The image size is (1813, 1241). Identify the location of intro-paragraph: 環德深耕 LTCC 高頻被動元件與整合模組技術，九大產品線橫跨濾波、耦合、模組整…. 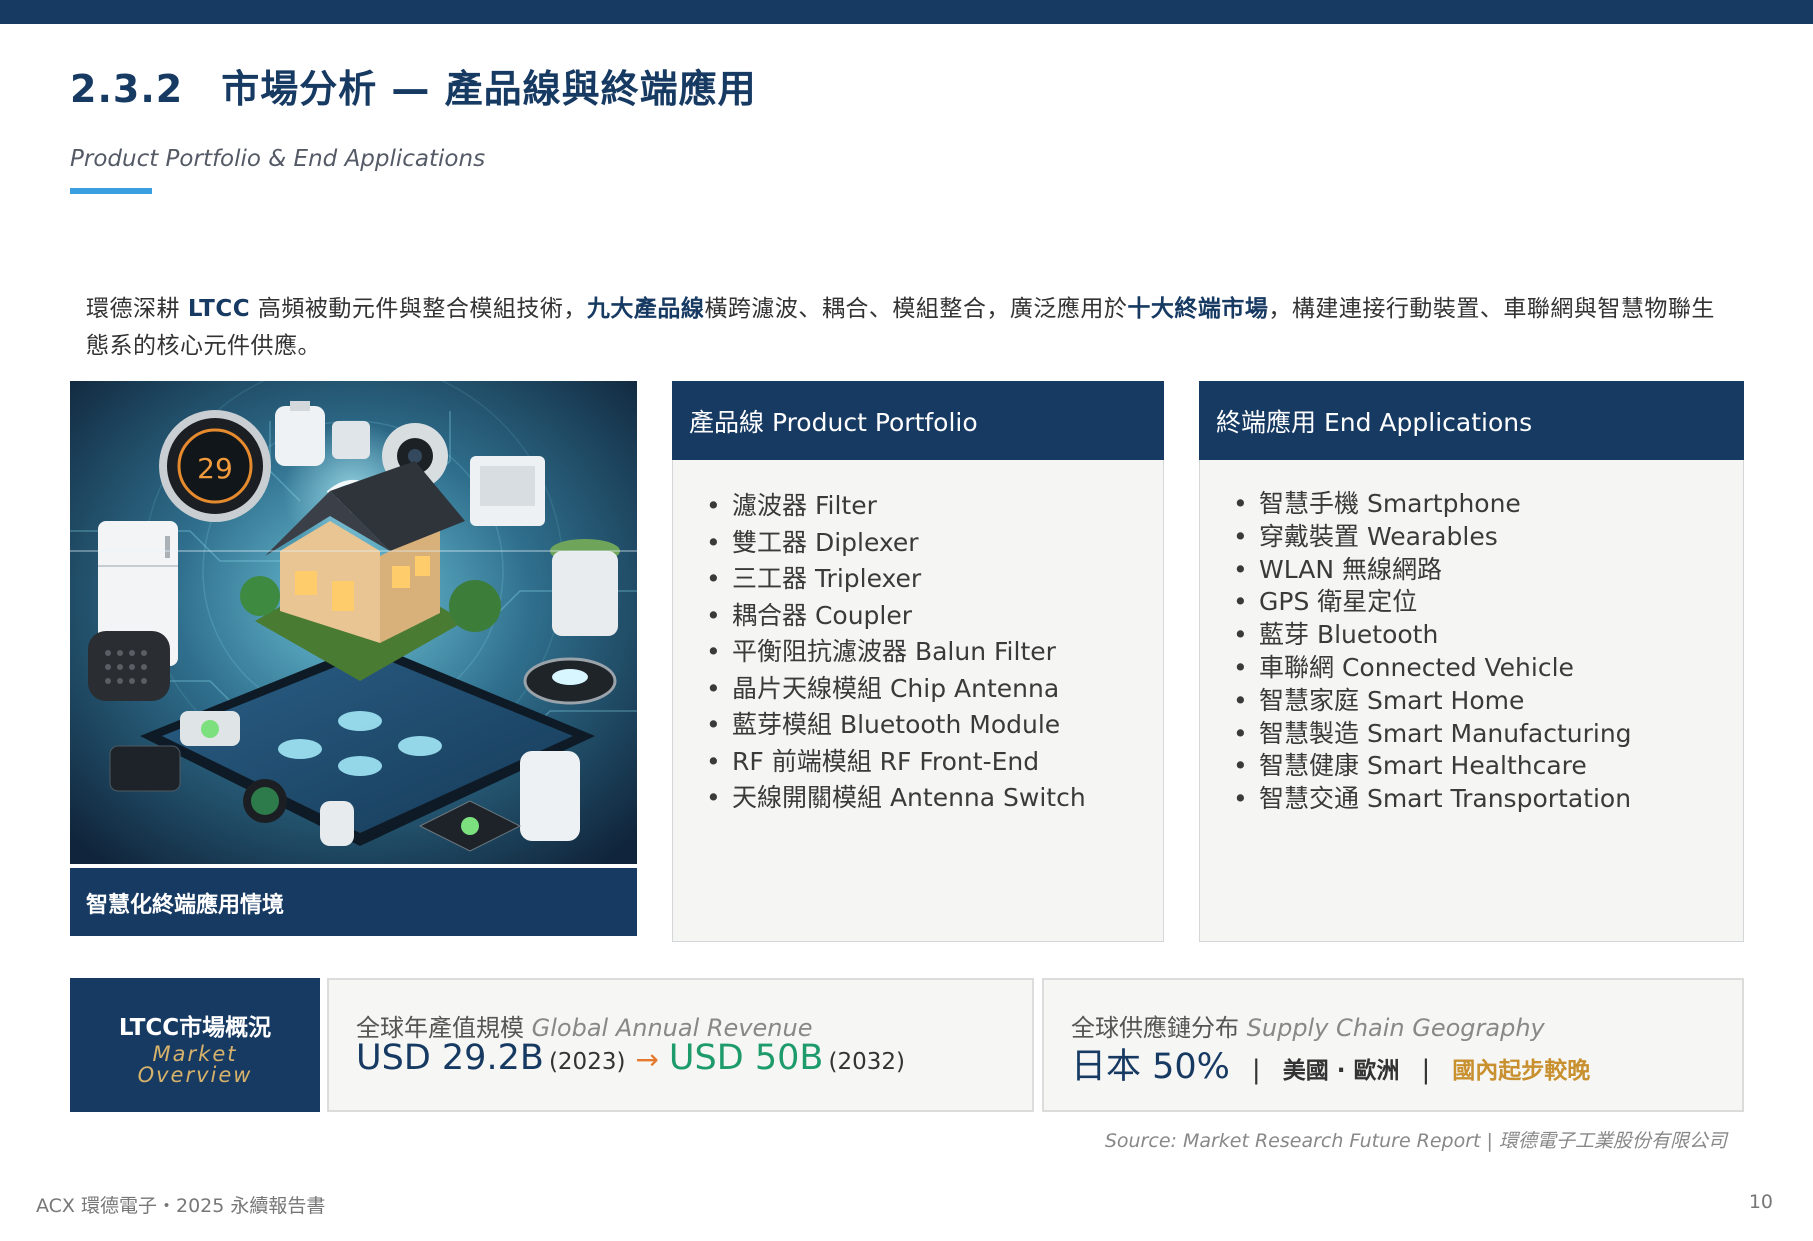
(906, 328).